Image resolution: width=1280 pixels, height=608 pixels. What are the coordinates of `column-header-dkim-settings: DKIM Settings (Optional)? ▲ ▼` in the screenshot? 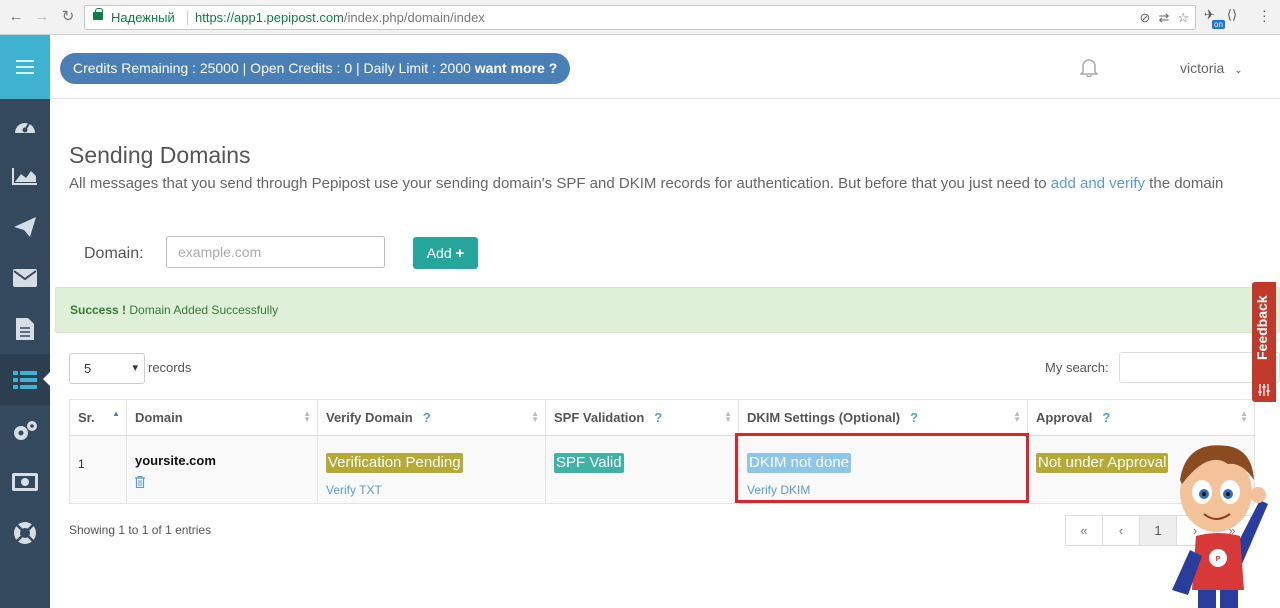 It's located at (883, 417).